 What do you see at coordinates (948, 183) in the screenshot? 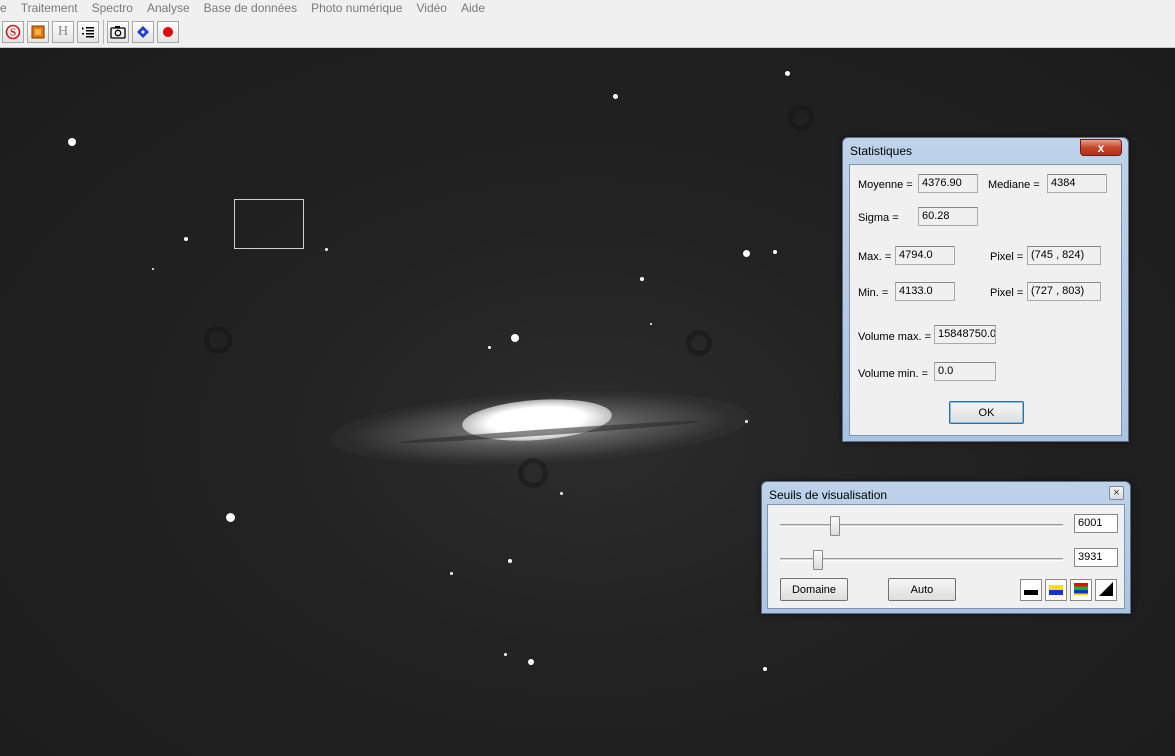
I see `moyenne-value: 4376.90` at bounding box center [948, 183].